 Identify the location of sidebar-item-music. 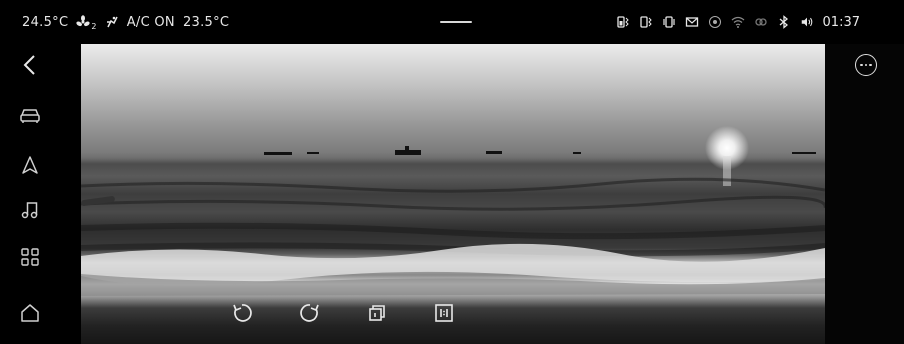
(30, 210).